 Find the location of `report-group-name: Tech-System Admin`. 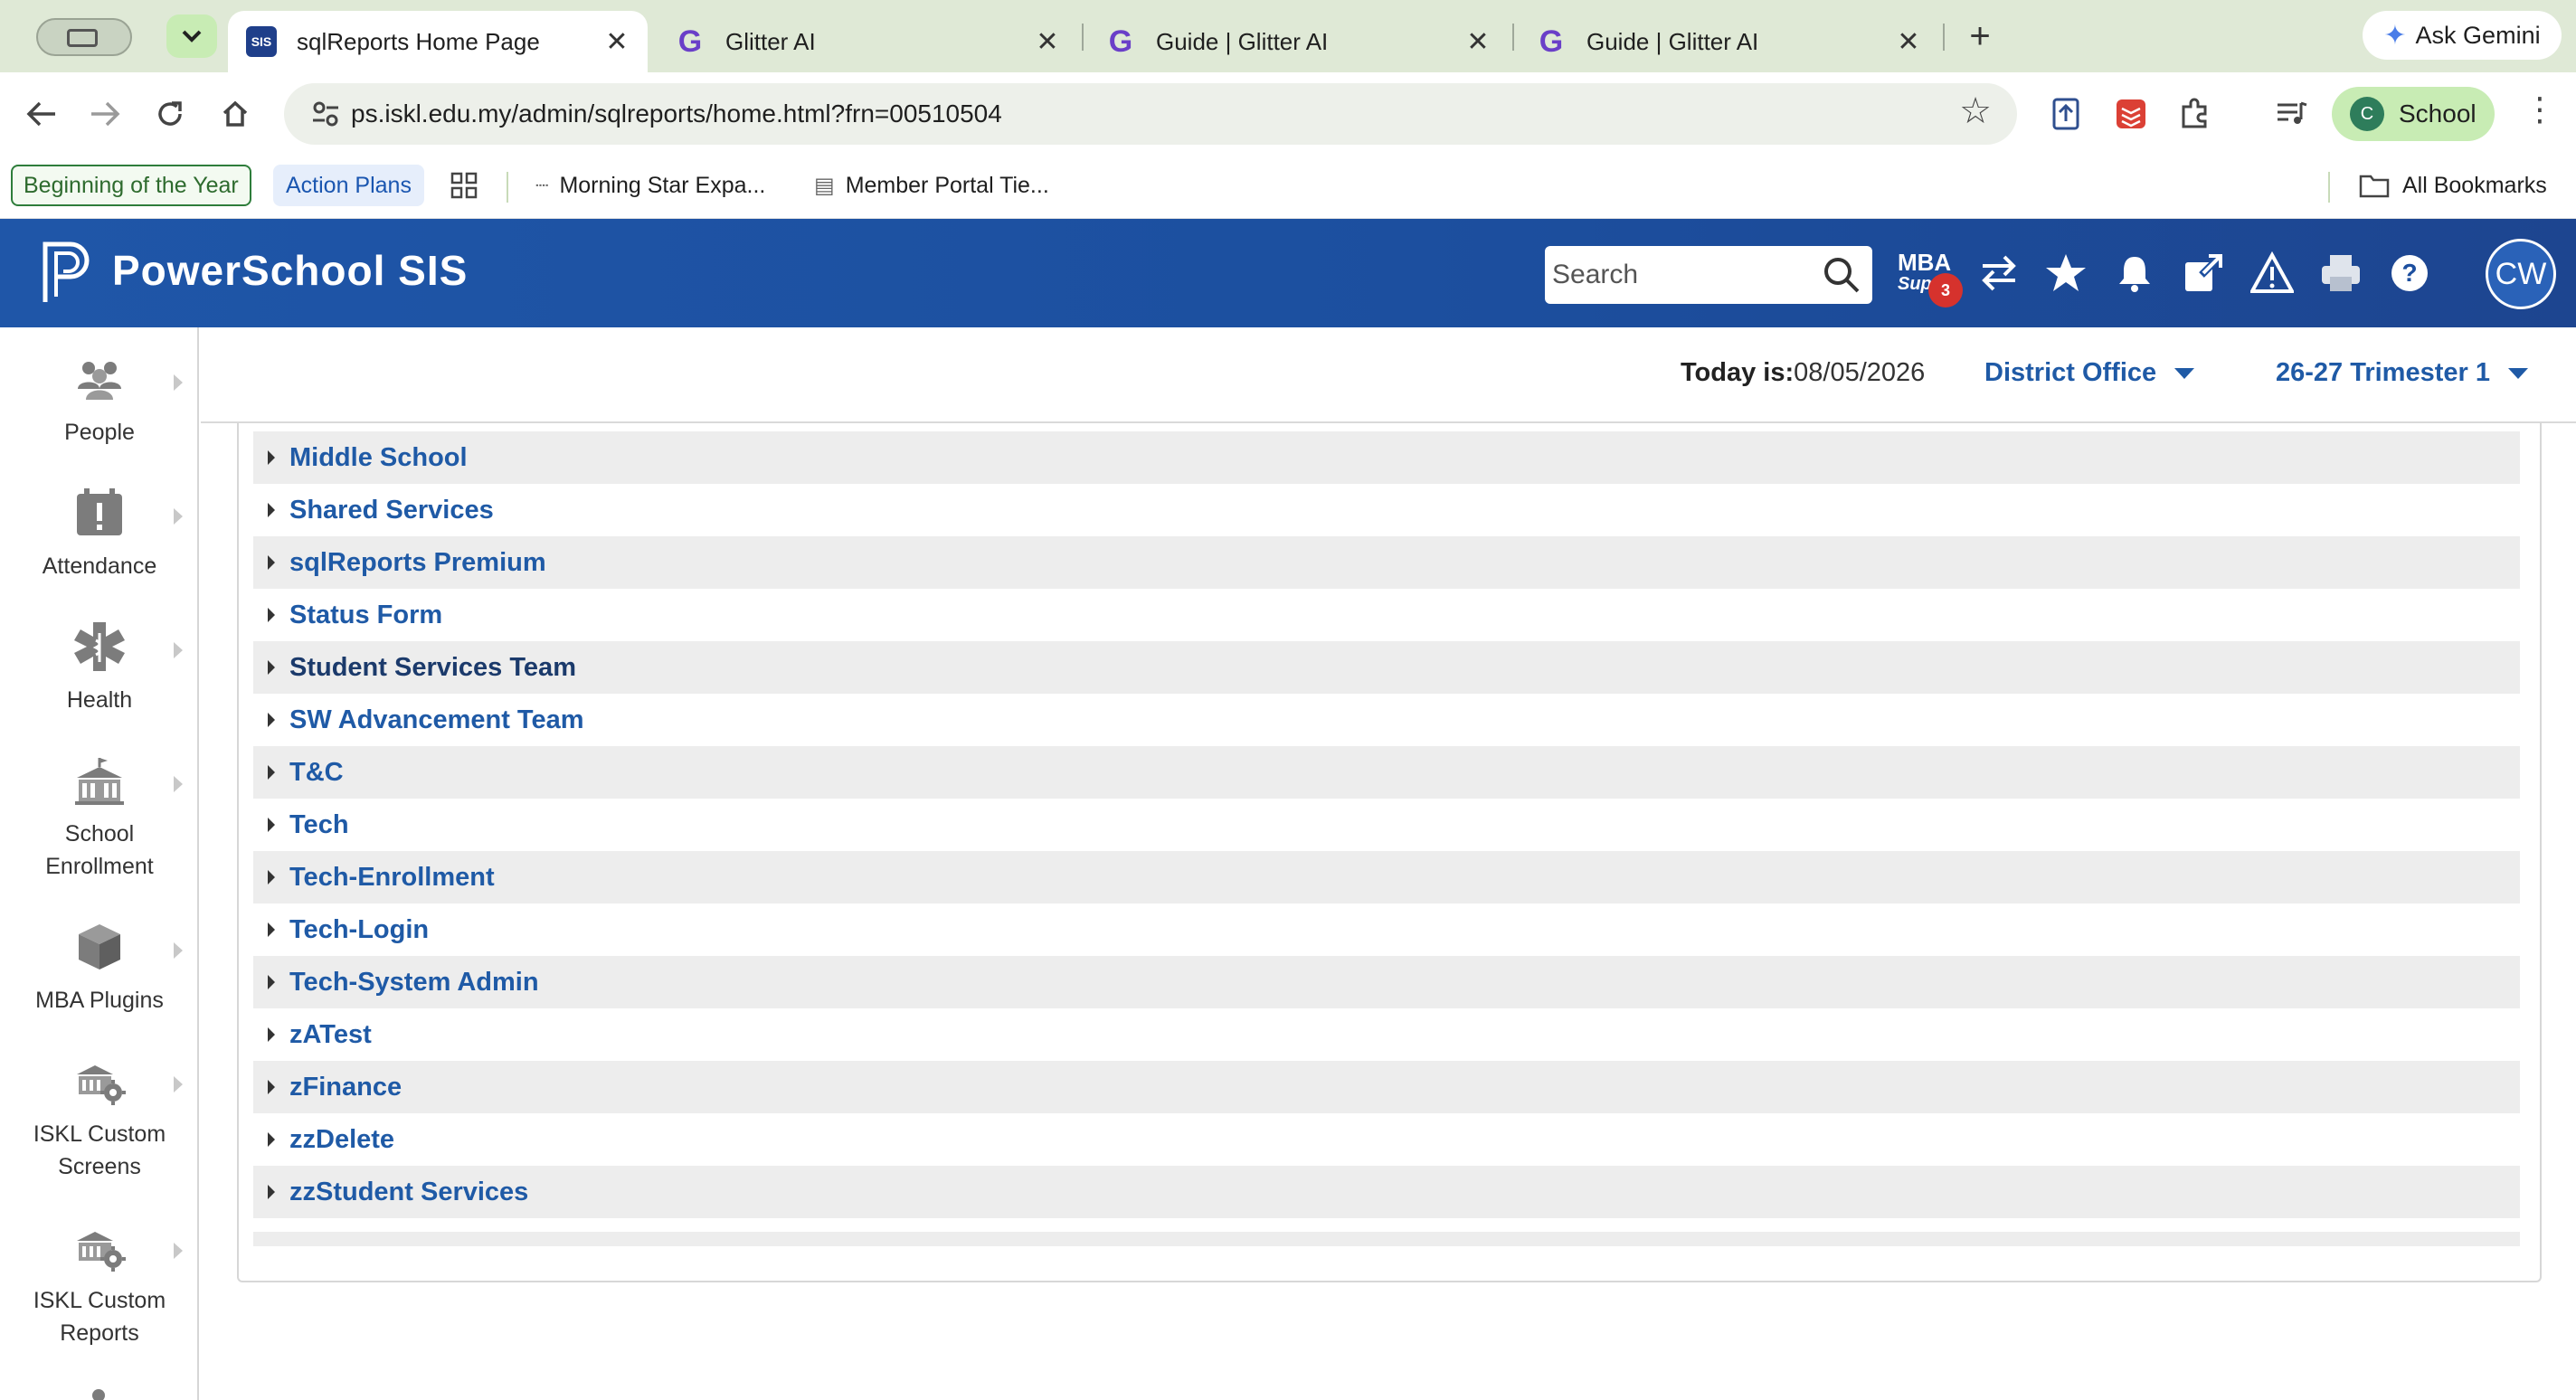

report-group-name: Tech-System Admin is located at coordinates (414, 983).